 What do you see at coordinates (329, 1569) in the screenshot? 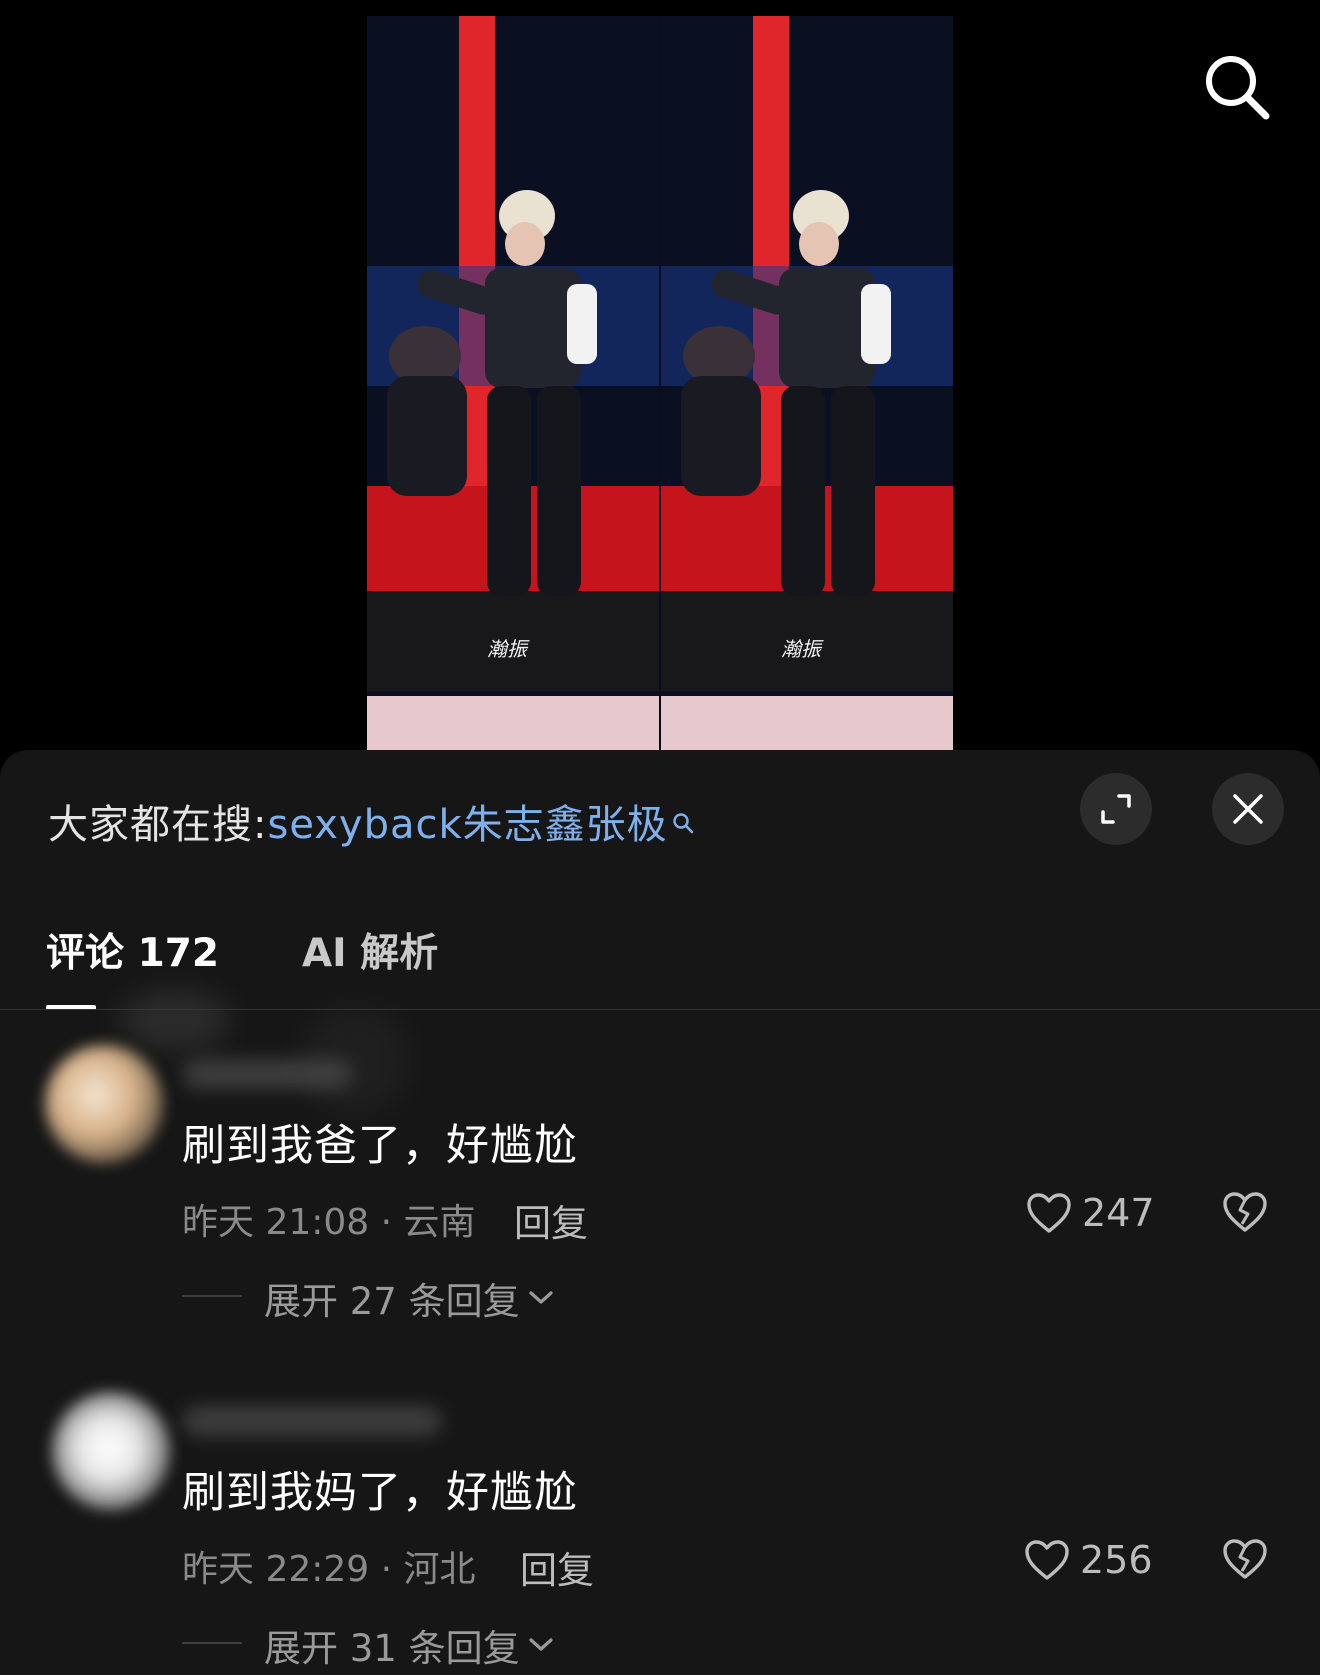
I see `comment-meta: 昨天 22:29 · 河北` at bounding box center [329, 1569].